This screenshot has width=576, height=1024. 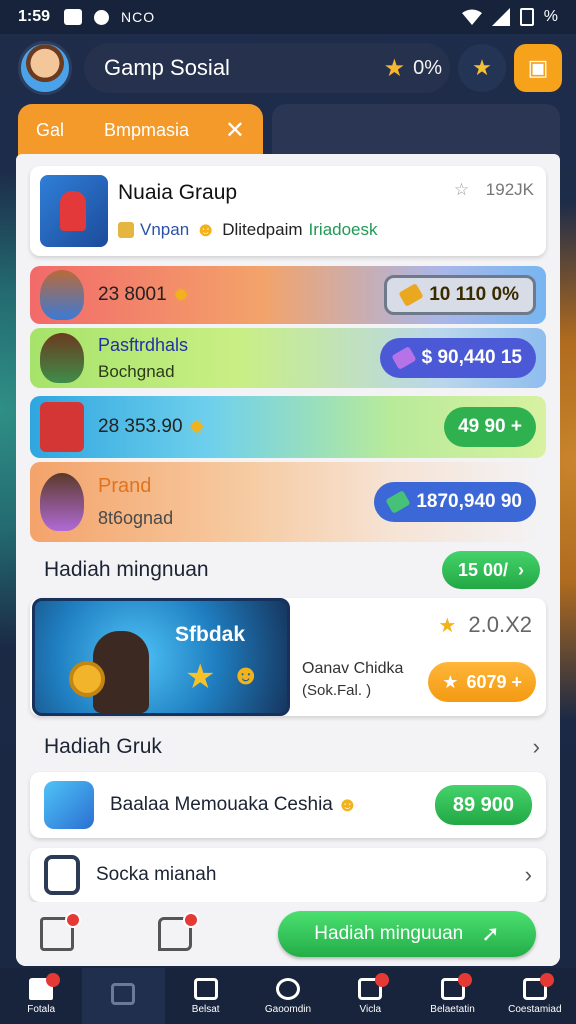 What do you see at coordinates (143, 344) in the screenshot?
I see `reward-line-1: Pasftrdhals` at bounding box center [143, 344].